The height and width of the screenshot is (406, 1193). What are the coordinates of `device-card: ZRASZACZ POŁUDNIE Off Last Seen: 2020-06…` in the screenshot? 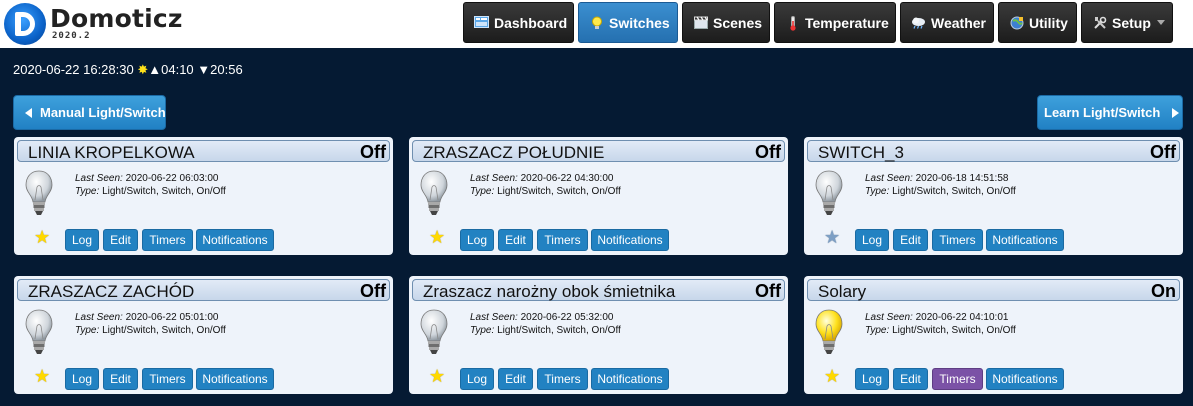 It's located at (598, 196).